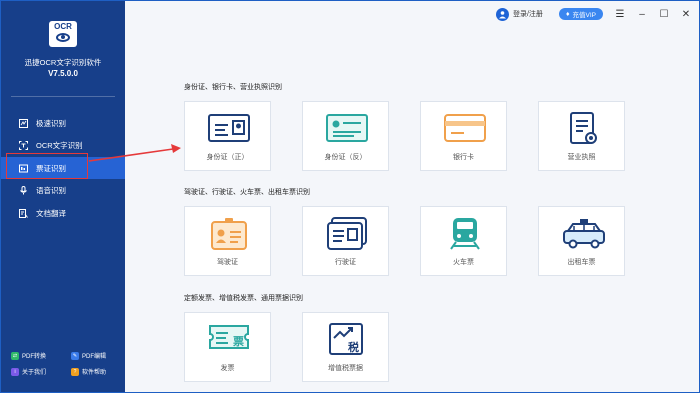 The image size is (700, 393). I want to click on bank-card-icon, so click(465, 128).